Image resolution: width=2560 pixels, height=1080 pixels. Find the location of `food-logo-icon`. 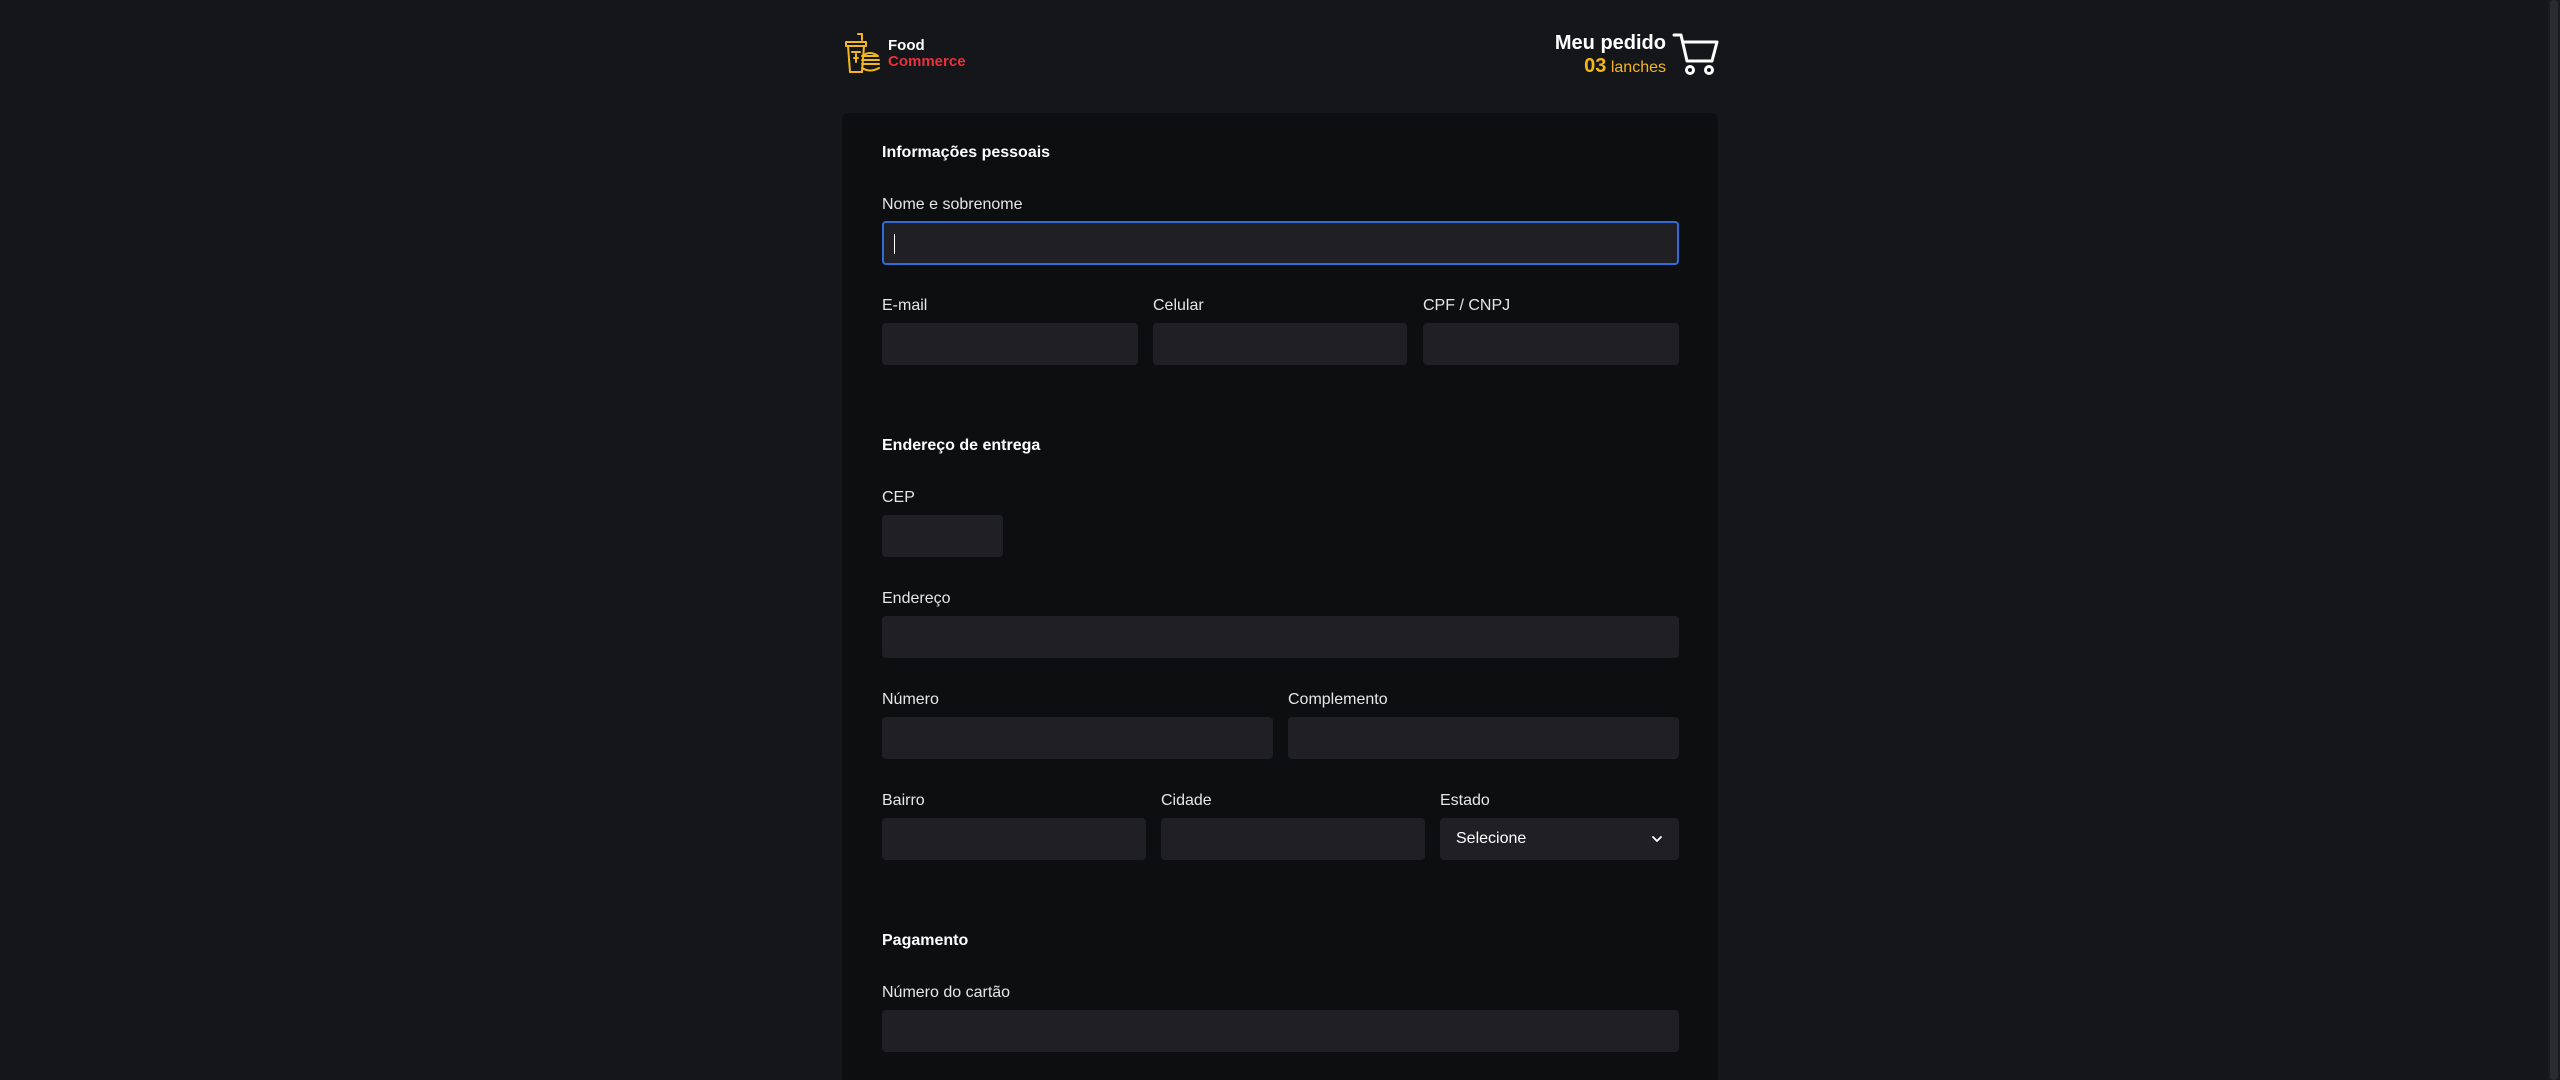

food-logo-icon is located at coordinates (861, 54).